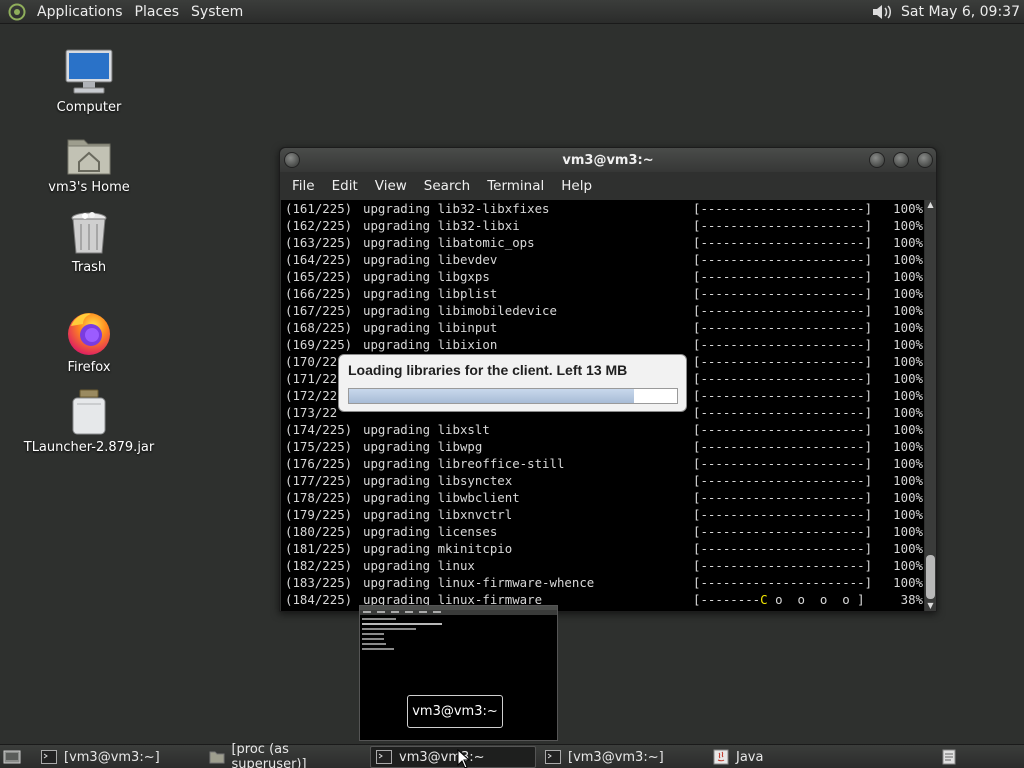 The height and width of the screenshot is (768, 1024). I want to click on package-action: upgrading libatomic_ops, so click(449, 242).